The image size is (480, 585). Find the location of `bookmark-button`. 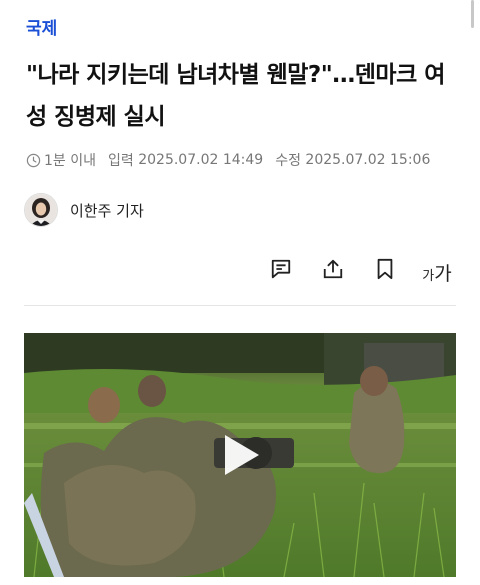

bookmark-button is located at coordinates (385, 269).